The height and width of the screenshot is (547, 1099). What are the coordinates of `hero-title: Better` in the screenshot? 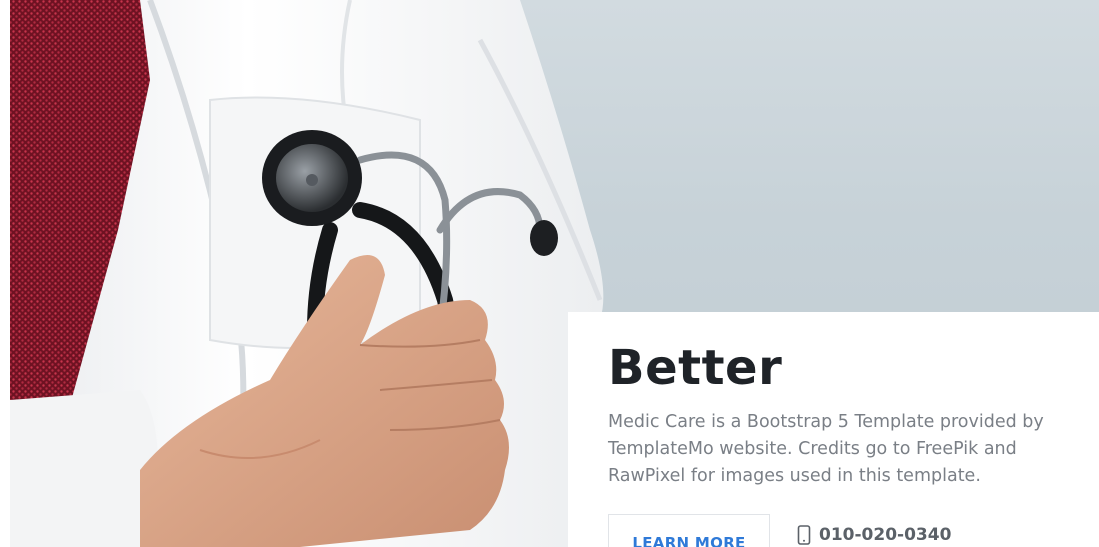 It's located at (695, 368).